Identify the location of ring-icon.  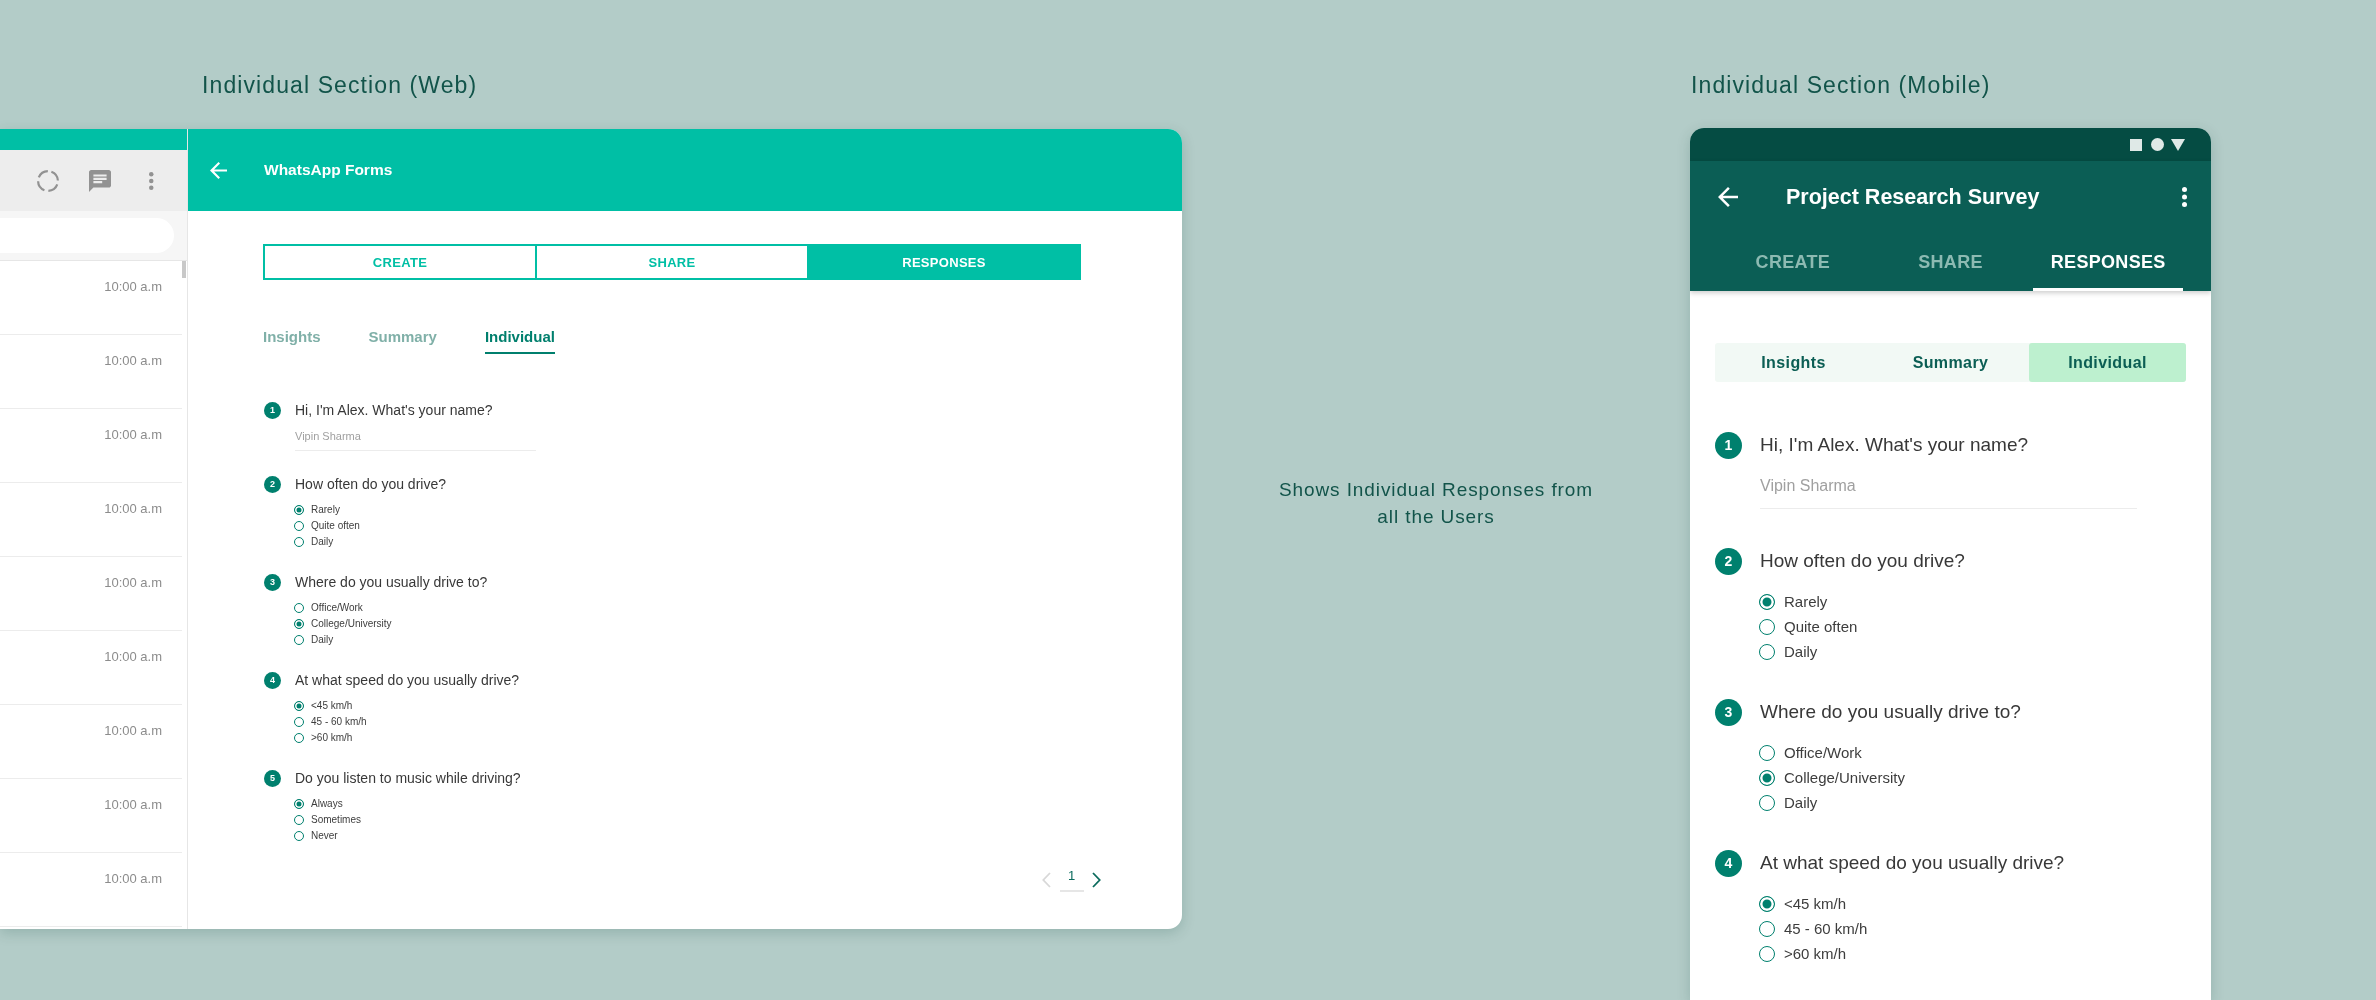
(48, 180).